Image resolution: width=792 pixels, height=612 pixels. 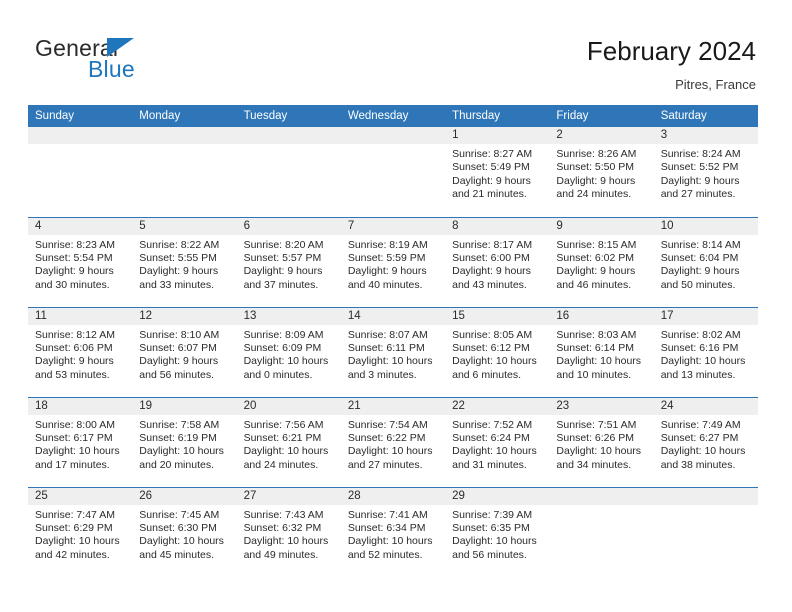 What do you see at coordinates (596, 334) in the screenshot?
I see `day-sun-info-line: Sunrise: 8:03 AM` at bounding box center [596, 334].